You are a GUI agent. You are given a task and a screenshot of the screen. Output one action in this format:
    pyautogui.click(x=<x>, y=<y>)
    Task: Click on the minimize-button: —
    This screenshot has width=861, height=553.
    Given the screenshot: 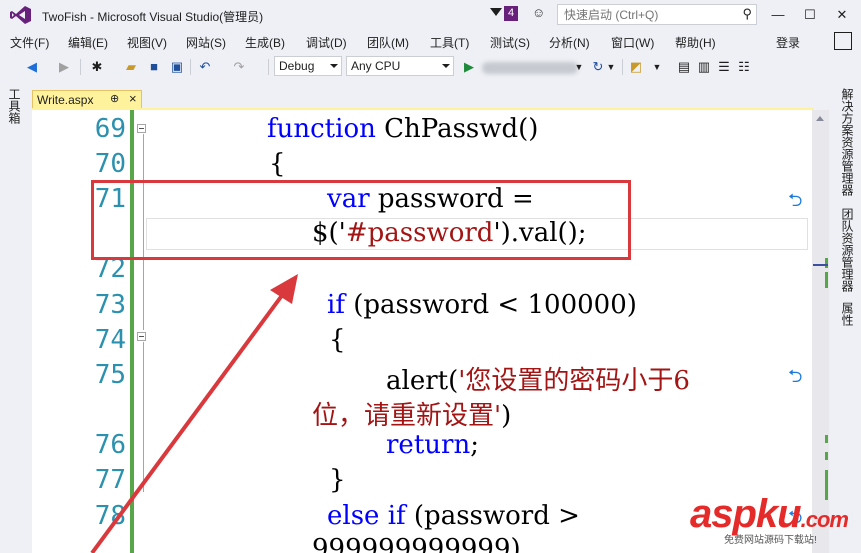 What is the action you would take?
    pyautogui.click(x=778, y=15)
    